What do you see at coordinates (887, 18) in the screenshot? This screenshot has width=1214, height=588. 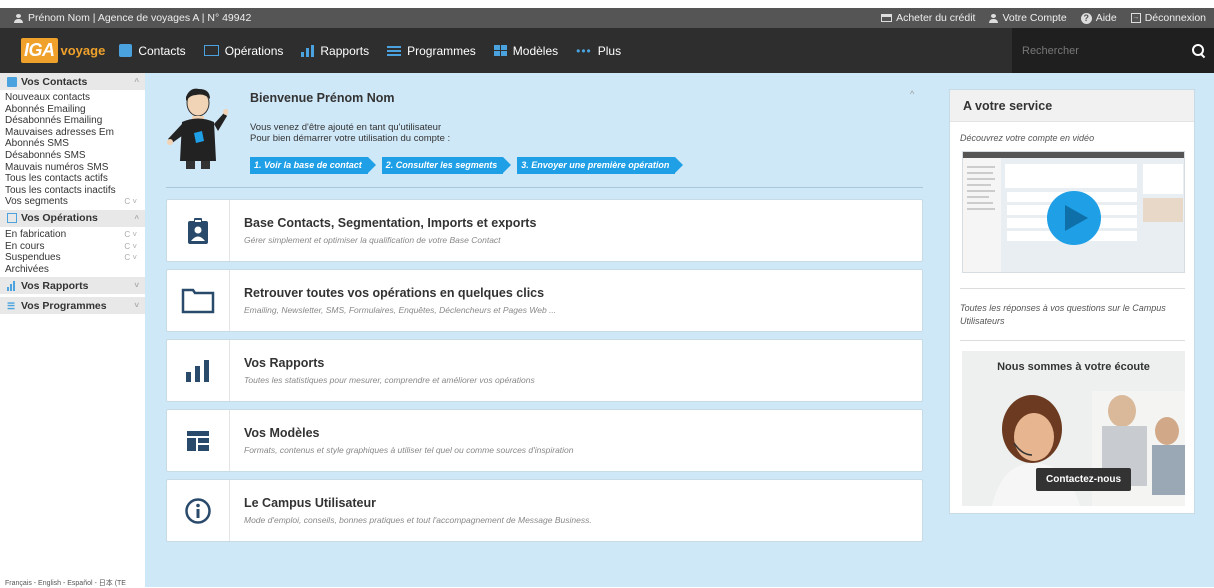 I see `credit-card-icon` at bounding box center [887, 18].